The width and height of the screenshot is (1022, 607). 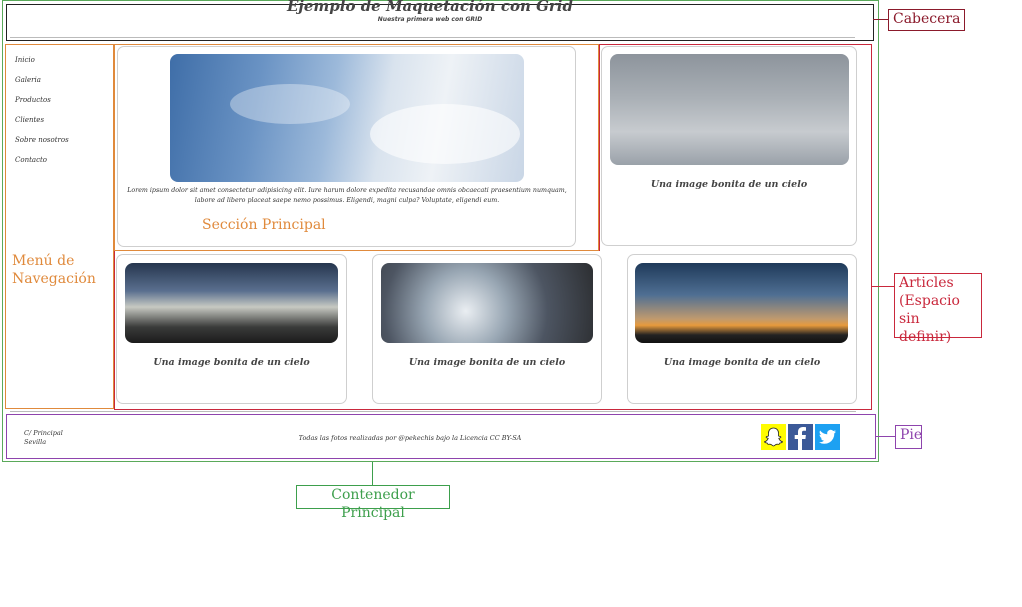 I want to click on nav-item-galeria: Galeria, so click(x=28, y=80).